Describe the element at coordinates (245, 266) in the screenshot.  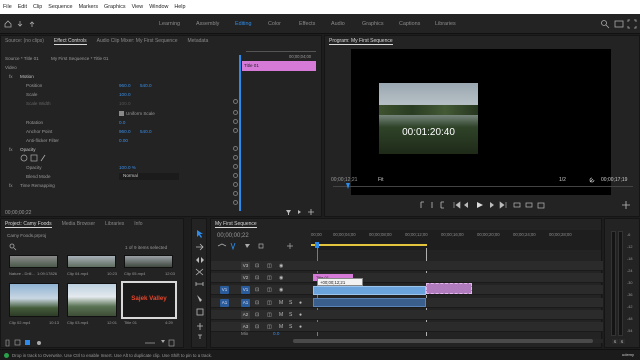
I see `track-label-v3: V3` at that location.